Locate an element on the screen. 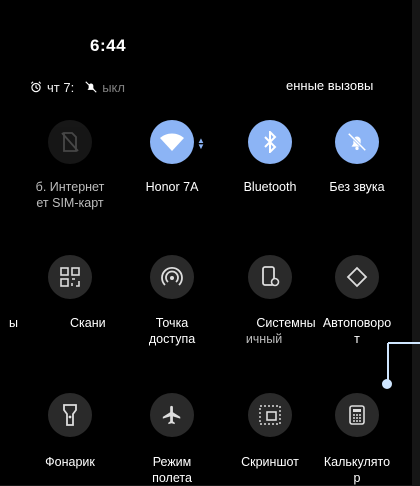 Image resolution: width=420 pixels, height=486 pixels. annotation-line is located at coordinates (404, 343).